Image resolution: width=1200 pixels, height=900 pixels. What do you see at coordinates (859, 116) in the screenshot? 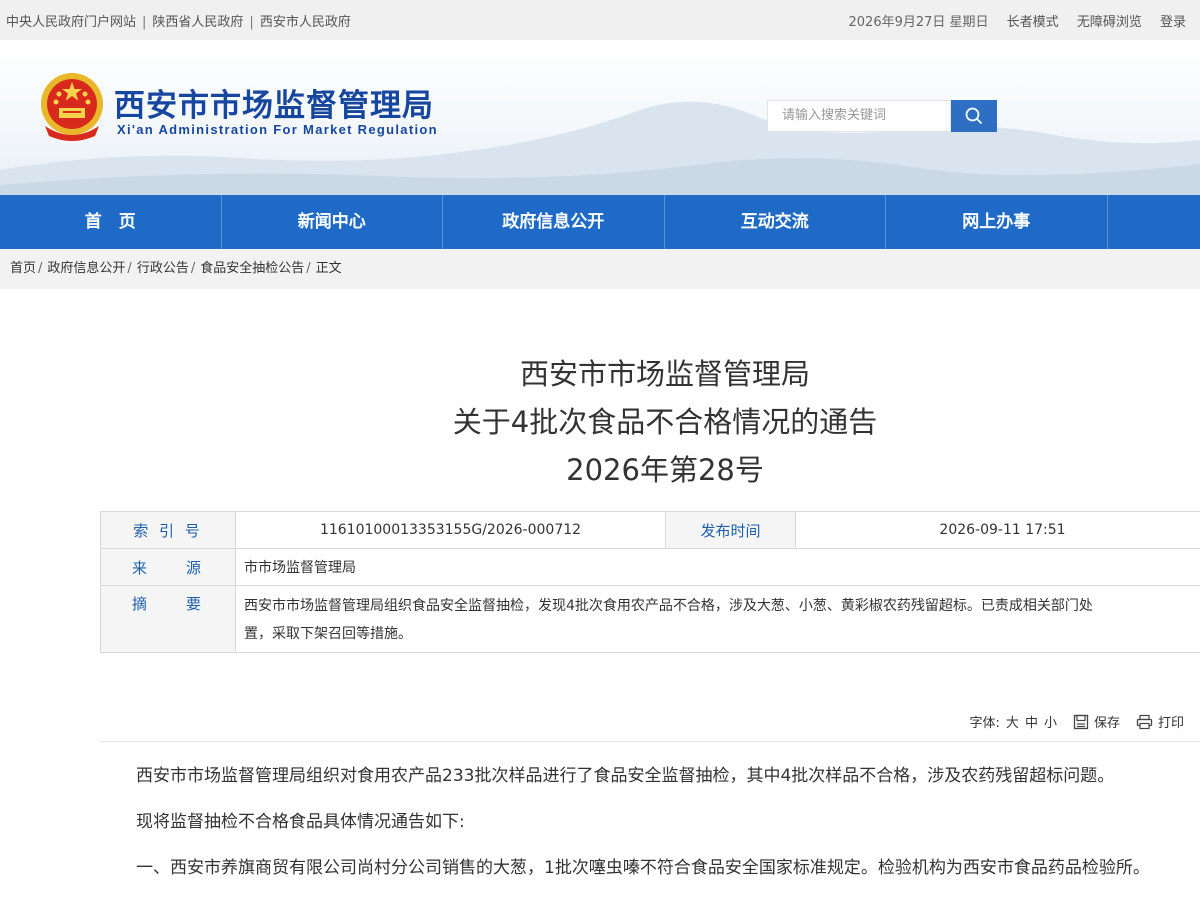
I see `search-input: 请输入搜索关键词` at bounding box center [859, 116].